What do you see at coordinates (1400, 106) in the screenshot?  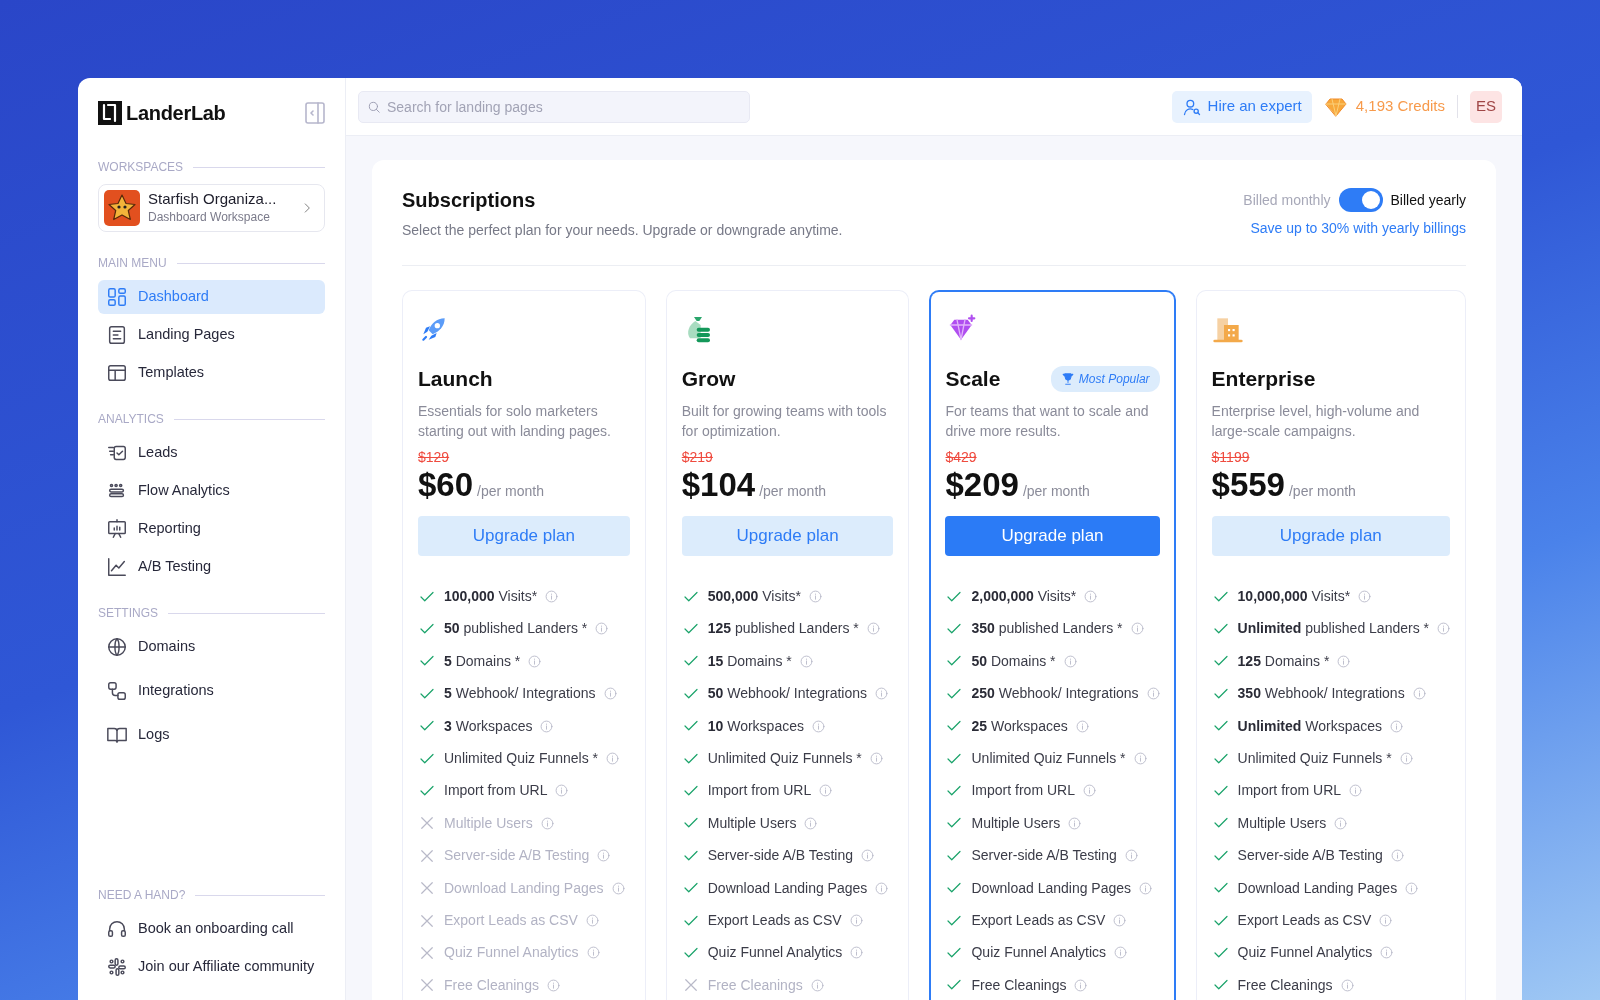 I see `credits-count: 4,193 Credits` at bounding box center [1400, 106].